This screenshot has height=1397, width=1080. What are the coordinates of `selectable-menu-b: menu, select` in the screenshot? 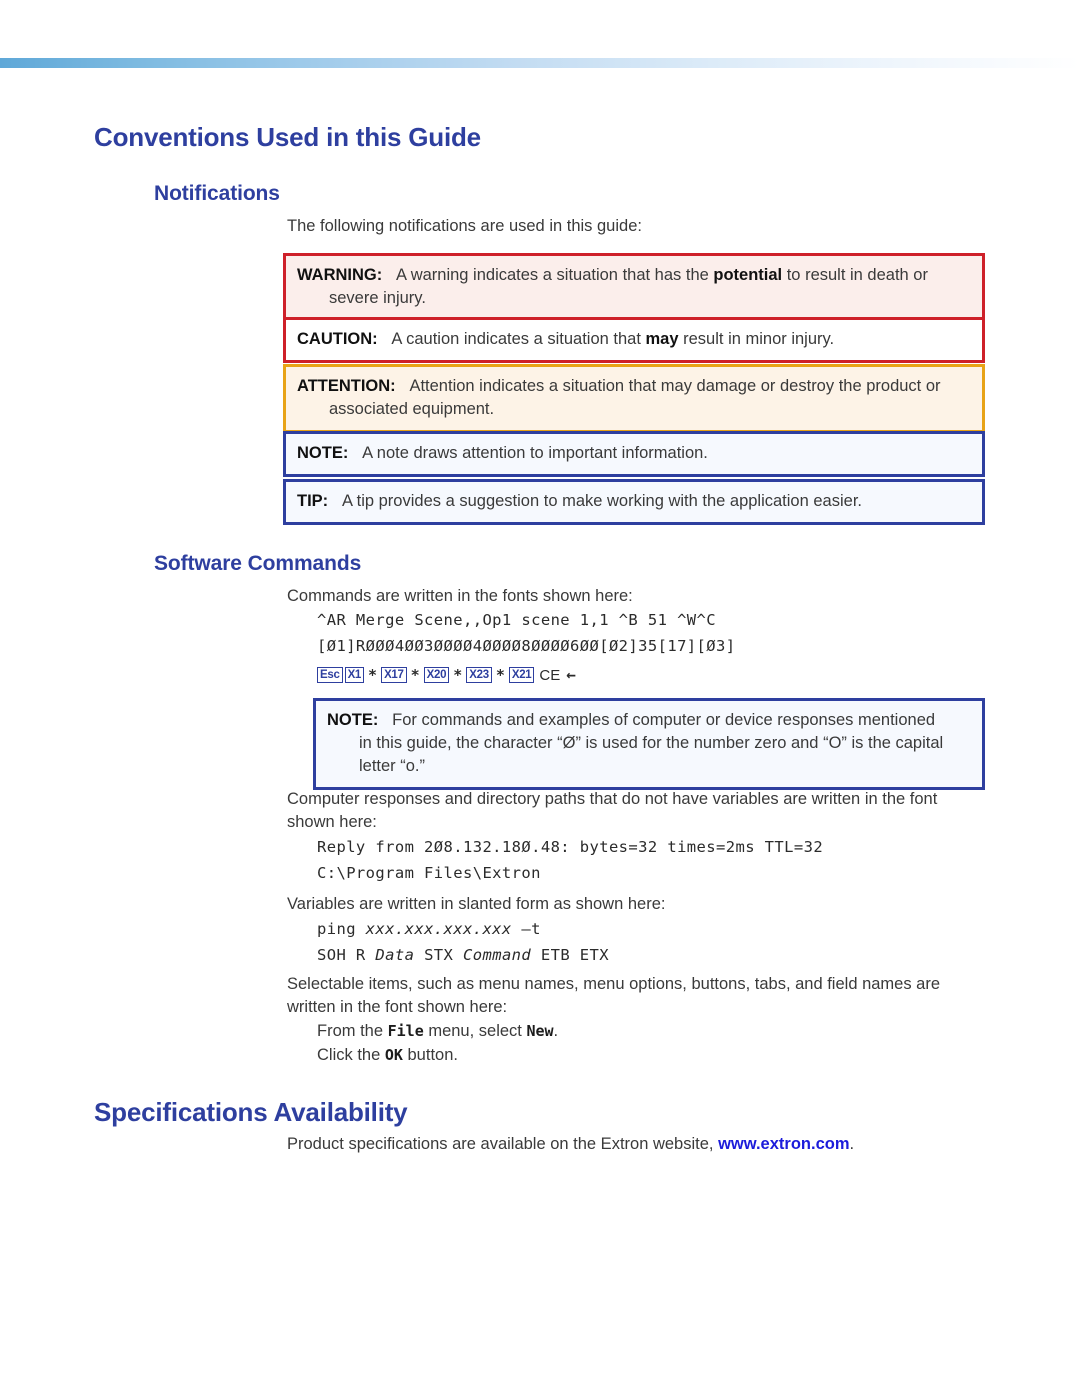 It's located at (475, 1031).